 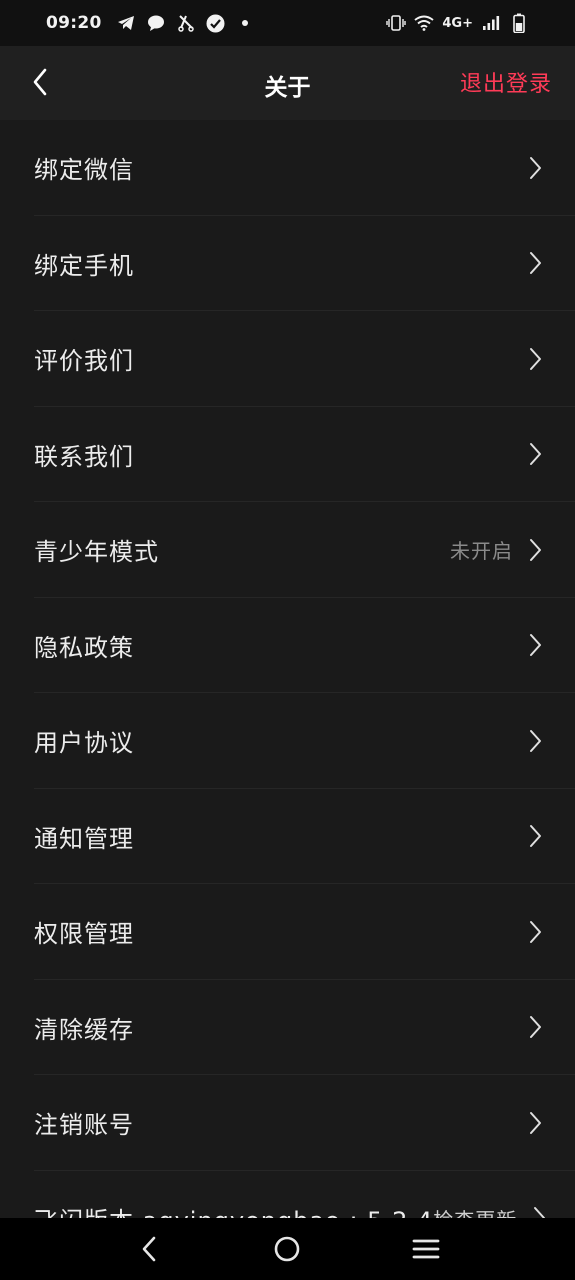 I want to click on list-item-contact-us: 联系我们, so click(x=287, y=455).